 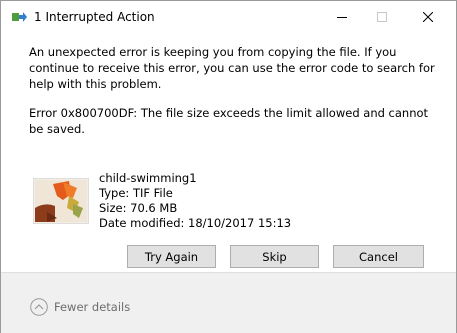 What do you see at coordinates (39, 307) in the screenshot?
I see `chevron-up-circle-icon` at bounding box center [39, 307].